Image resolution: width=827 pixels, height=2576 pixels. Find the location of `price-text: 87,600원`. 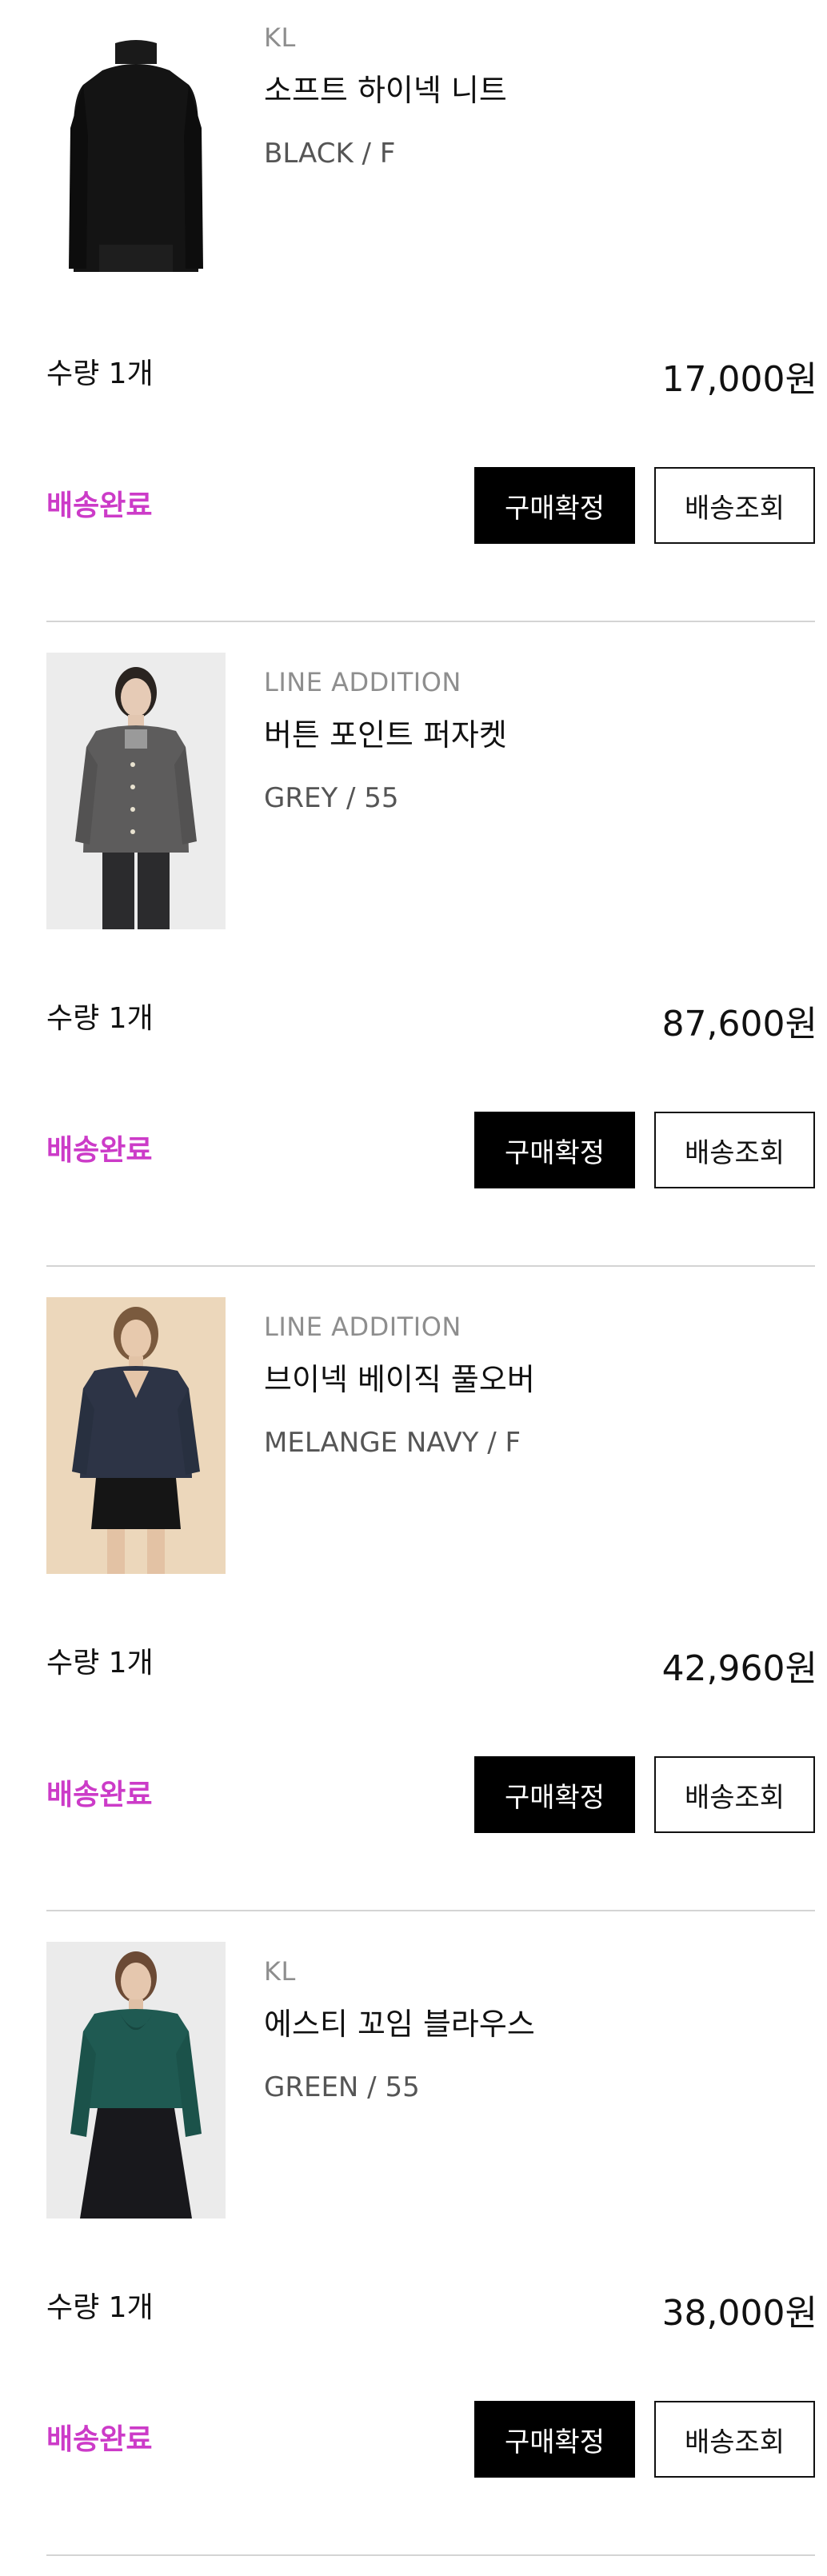

price-text: 87,600원 is located at coordinates (739, 1024).